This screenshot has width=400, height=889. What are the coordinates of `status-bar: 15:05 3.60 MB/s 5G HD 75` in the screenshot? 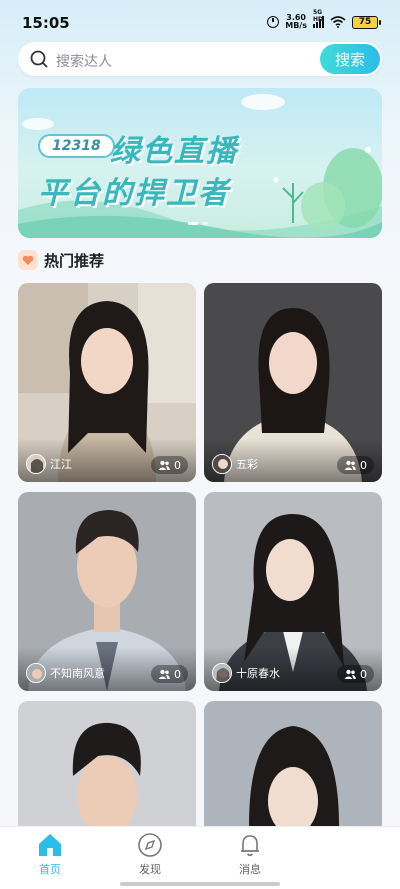 It's located at (200, 22).